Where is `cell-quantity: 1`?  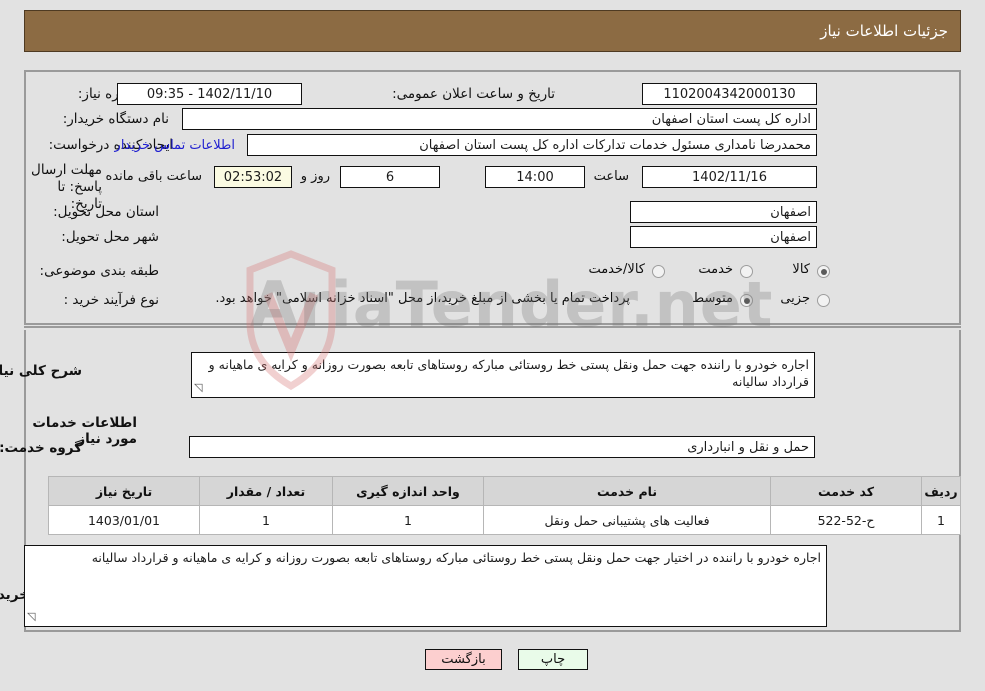 cell-quantity: 1 is located at coordinates (266, 520).